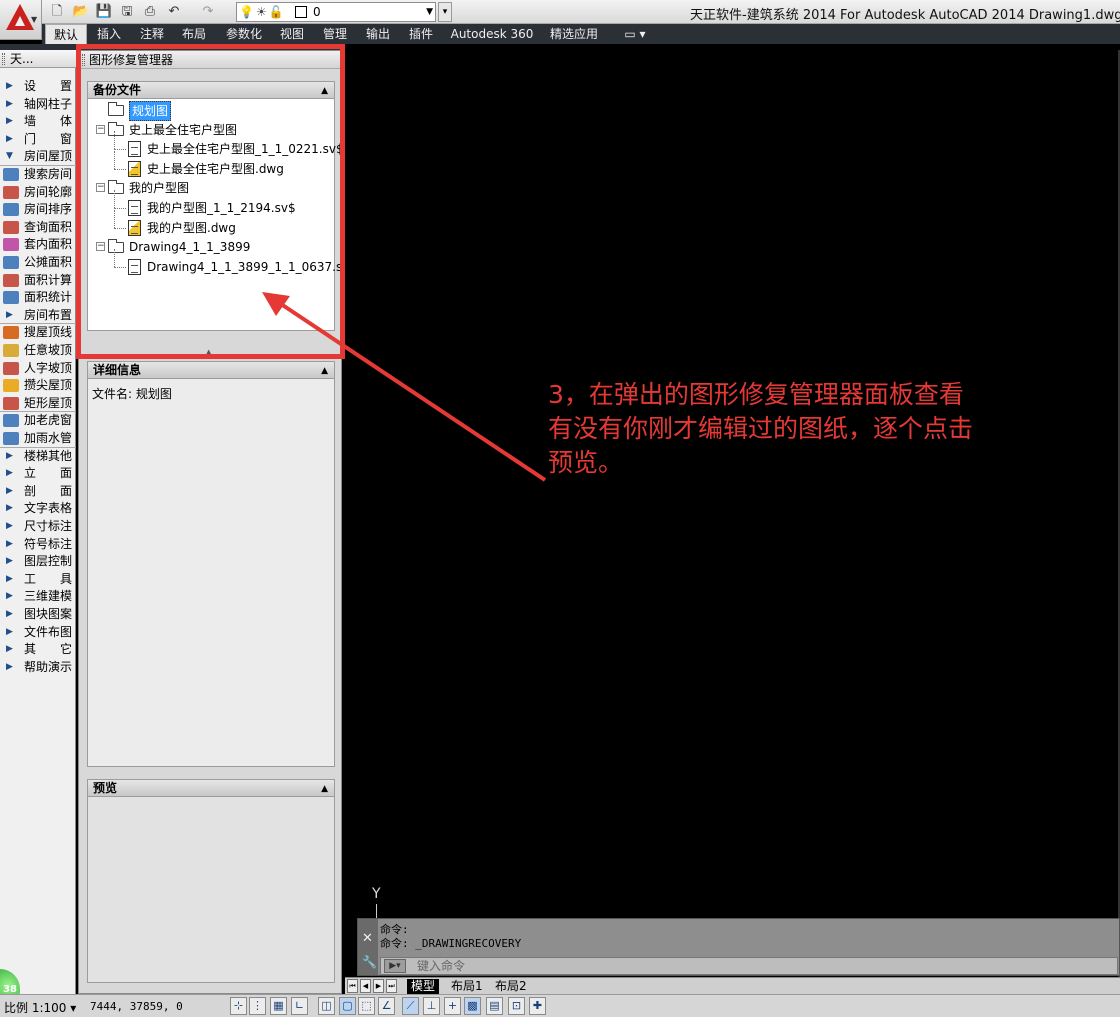  What do you see at coordinates (324, 789) in the screenshot?
I see `collapse-icon: ▲` at bounding box center [324, 789].